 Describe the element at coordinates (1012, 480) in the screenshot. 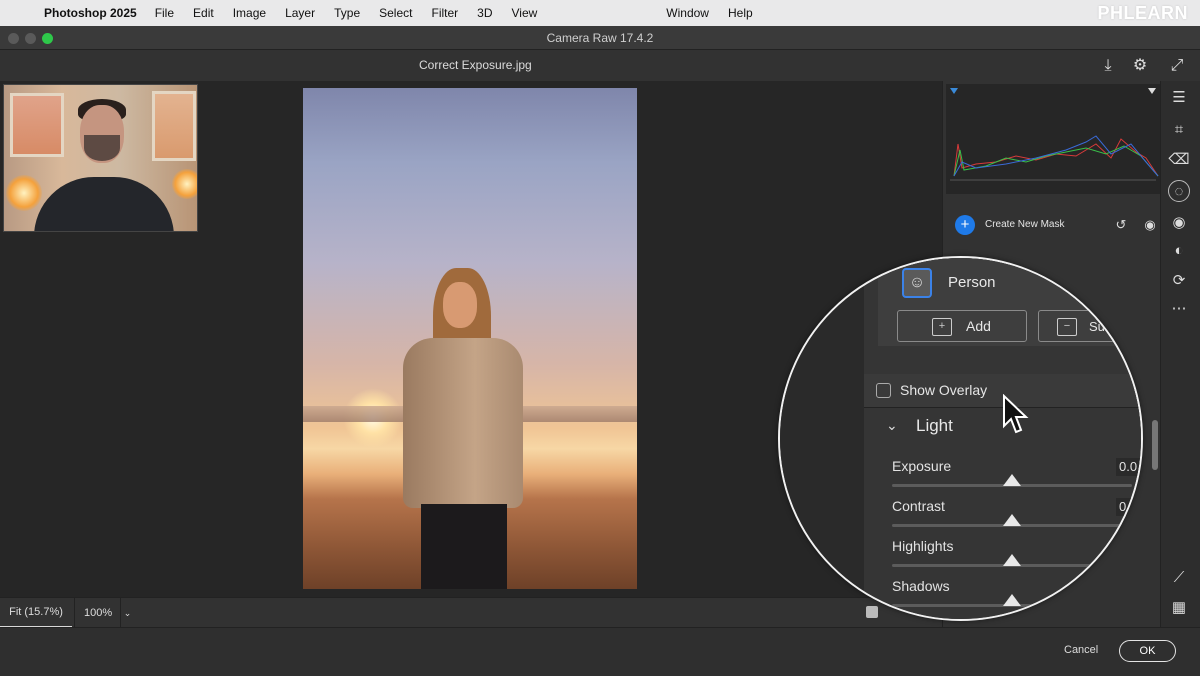

I see `exposure-slider-thumb` at that location.